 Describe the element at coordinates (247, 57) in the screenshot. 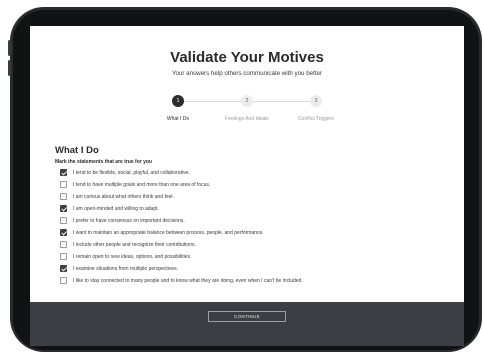

I see `page-title: Validate Your Motives` at that location.